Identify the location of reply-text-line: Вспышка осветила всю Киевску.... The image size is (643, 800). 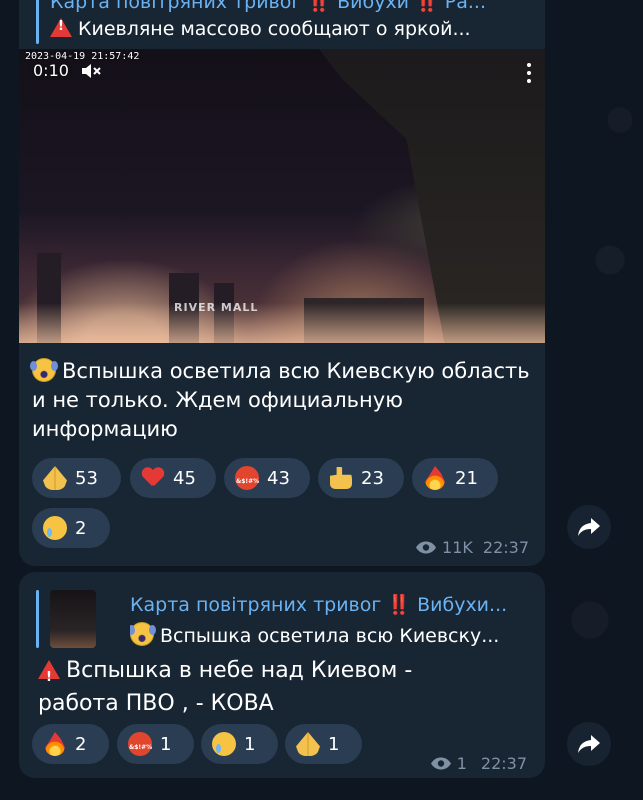
(330, 634).